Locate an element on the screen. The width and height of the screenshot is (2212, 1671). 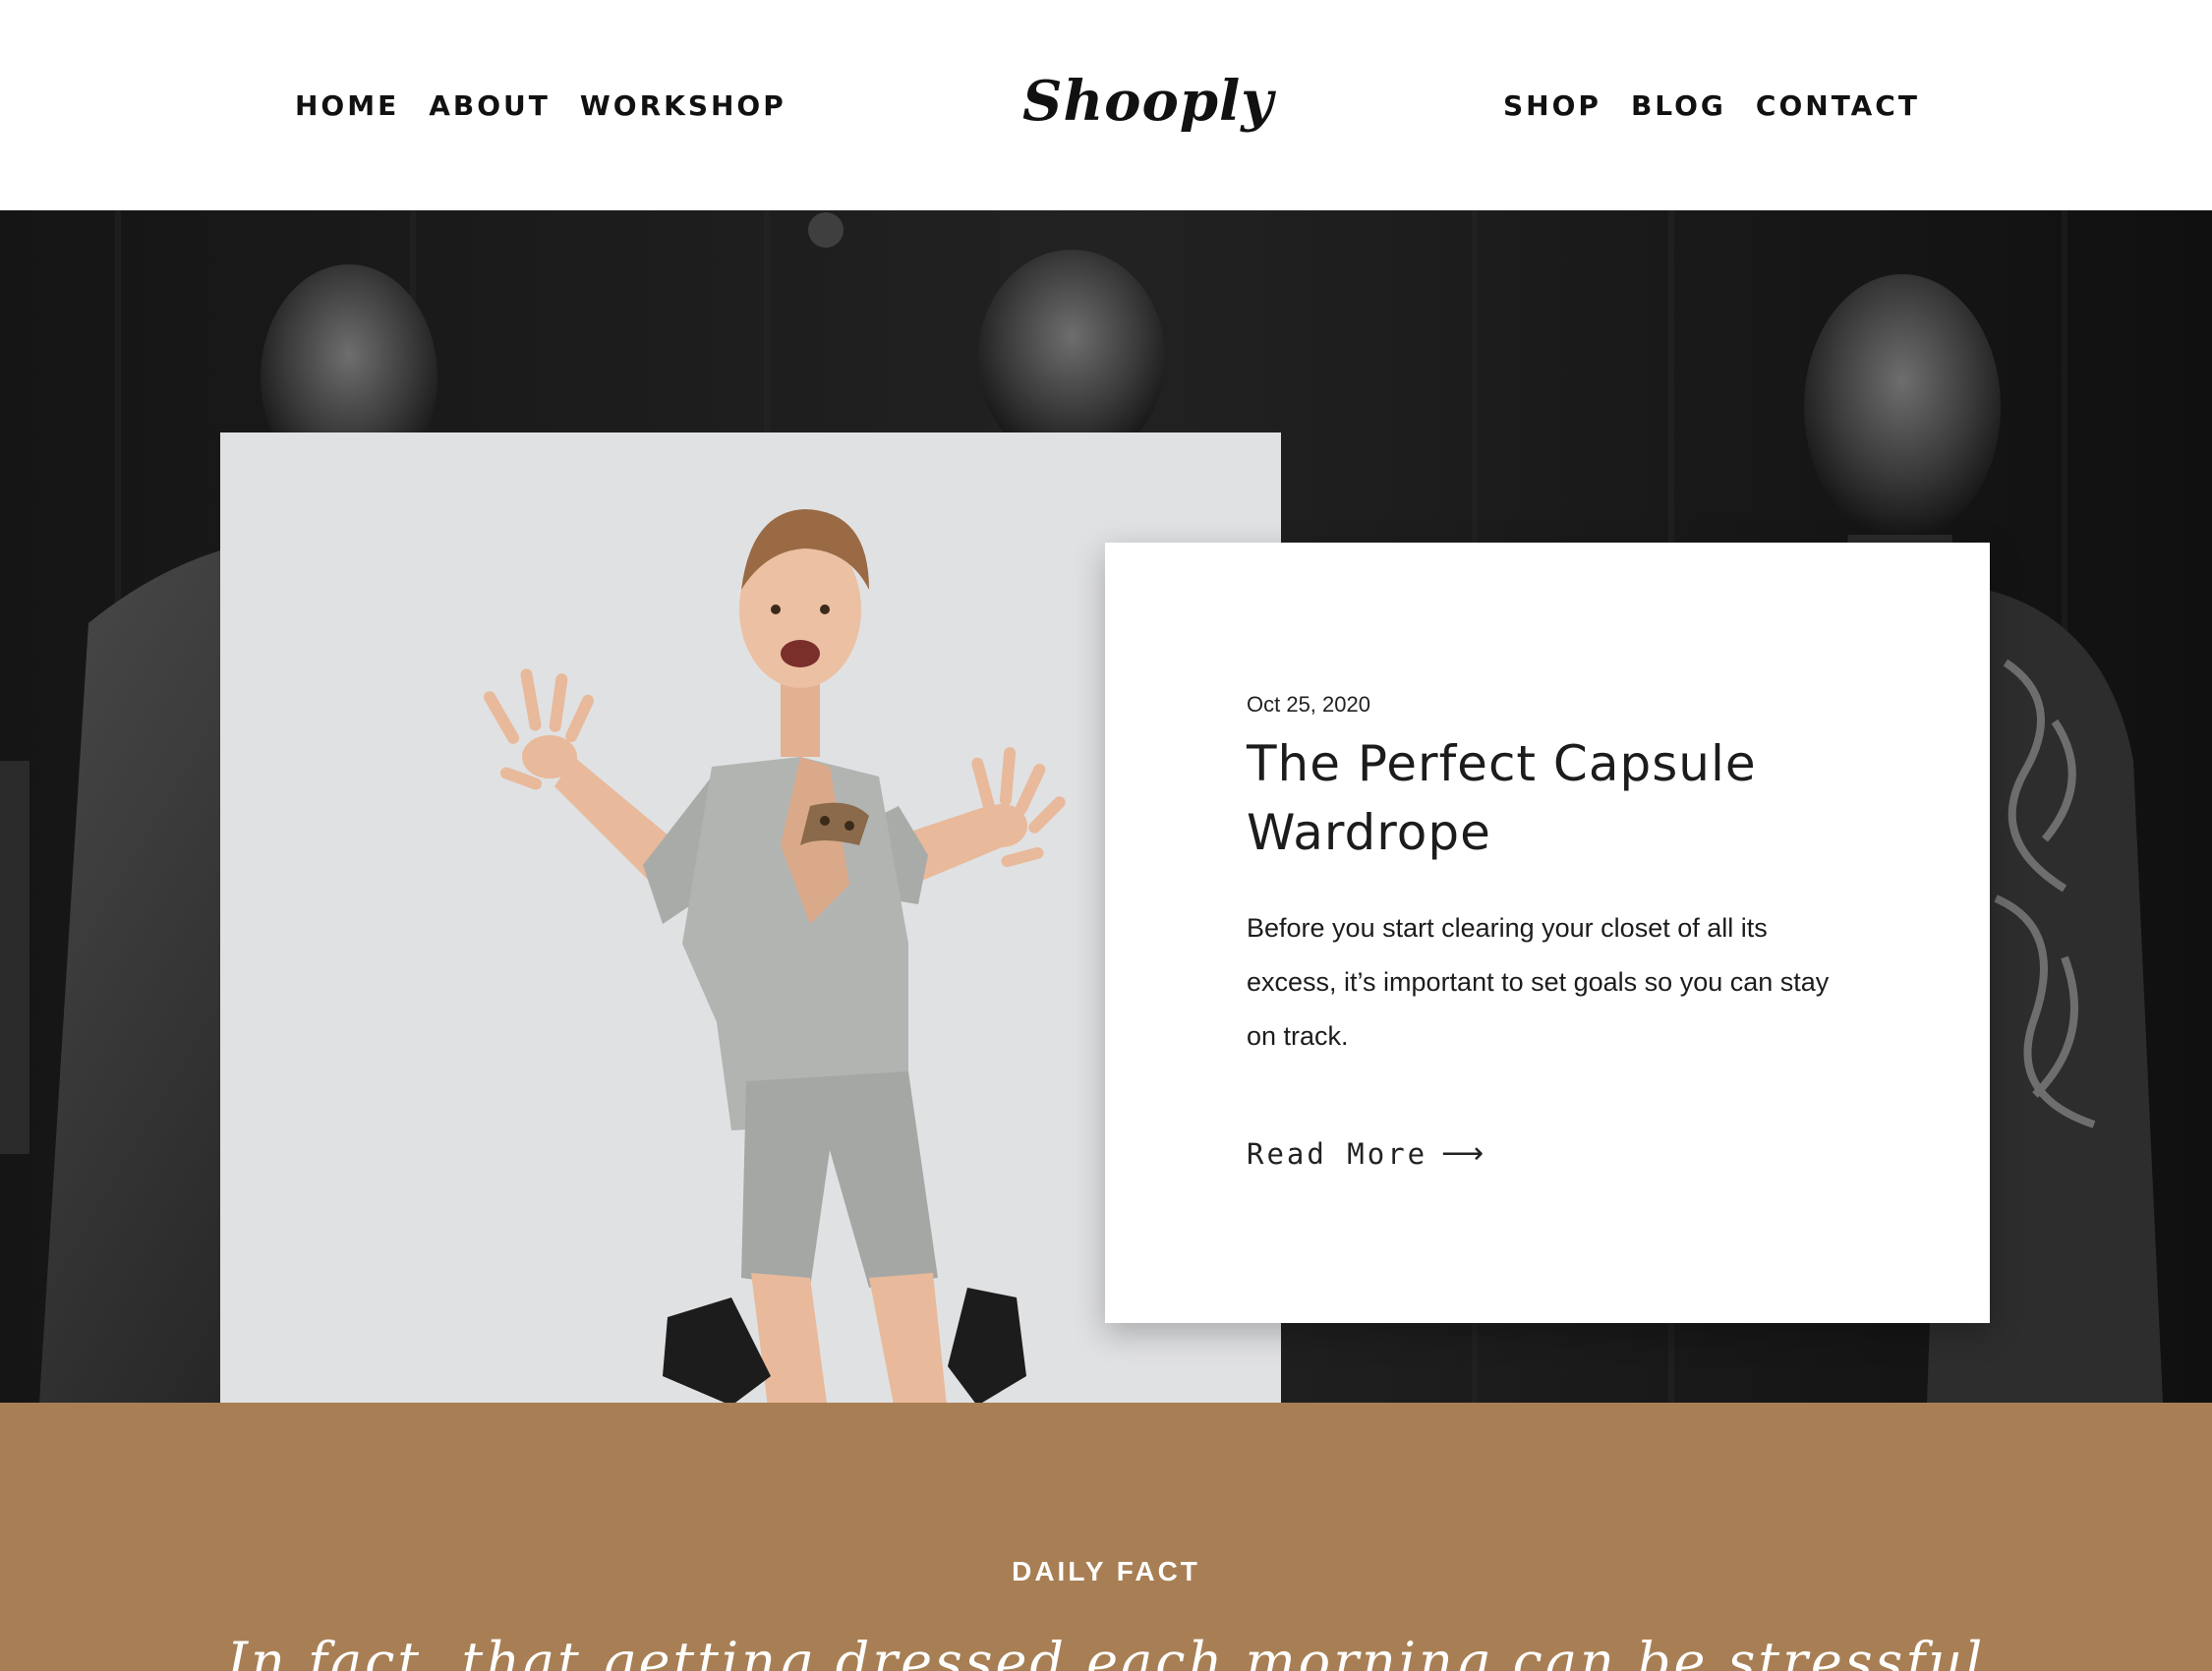
nav-shop: SHOP is located at coordinates (1552, 106).